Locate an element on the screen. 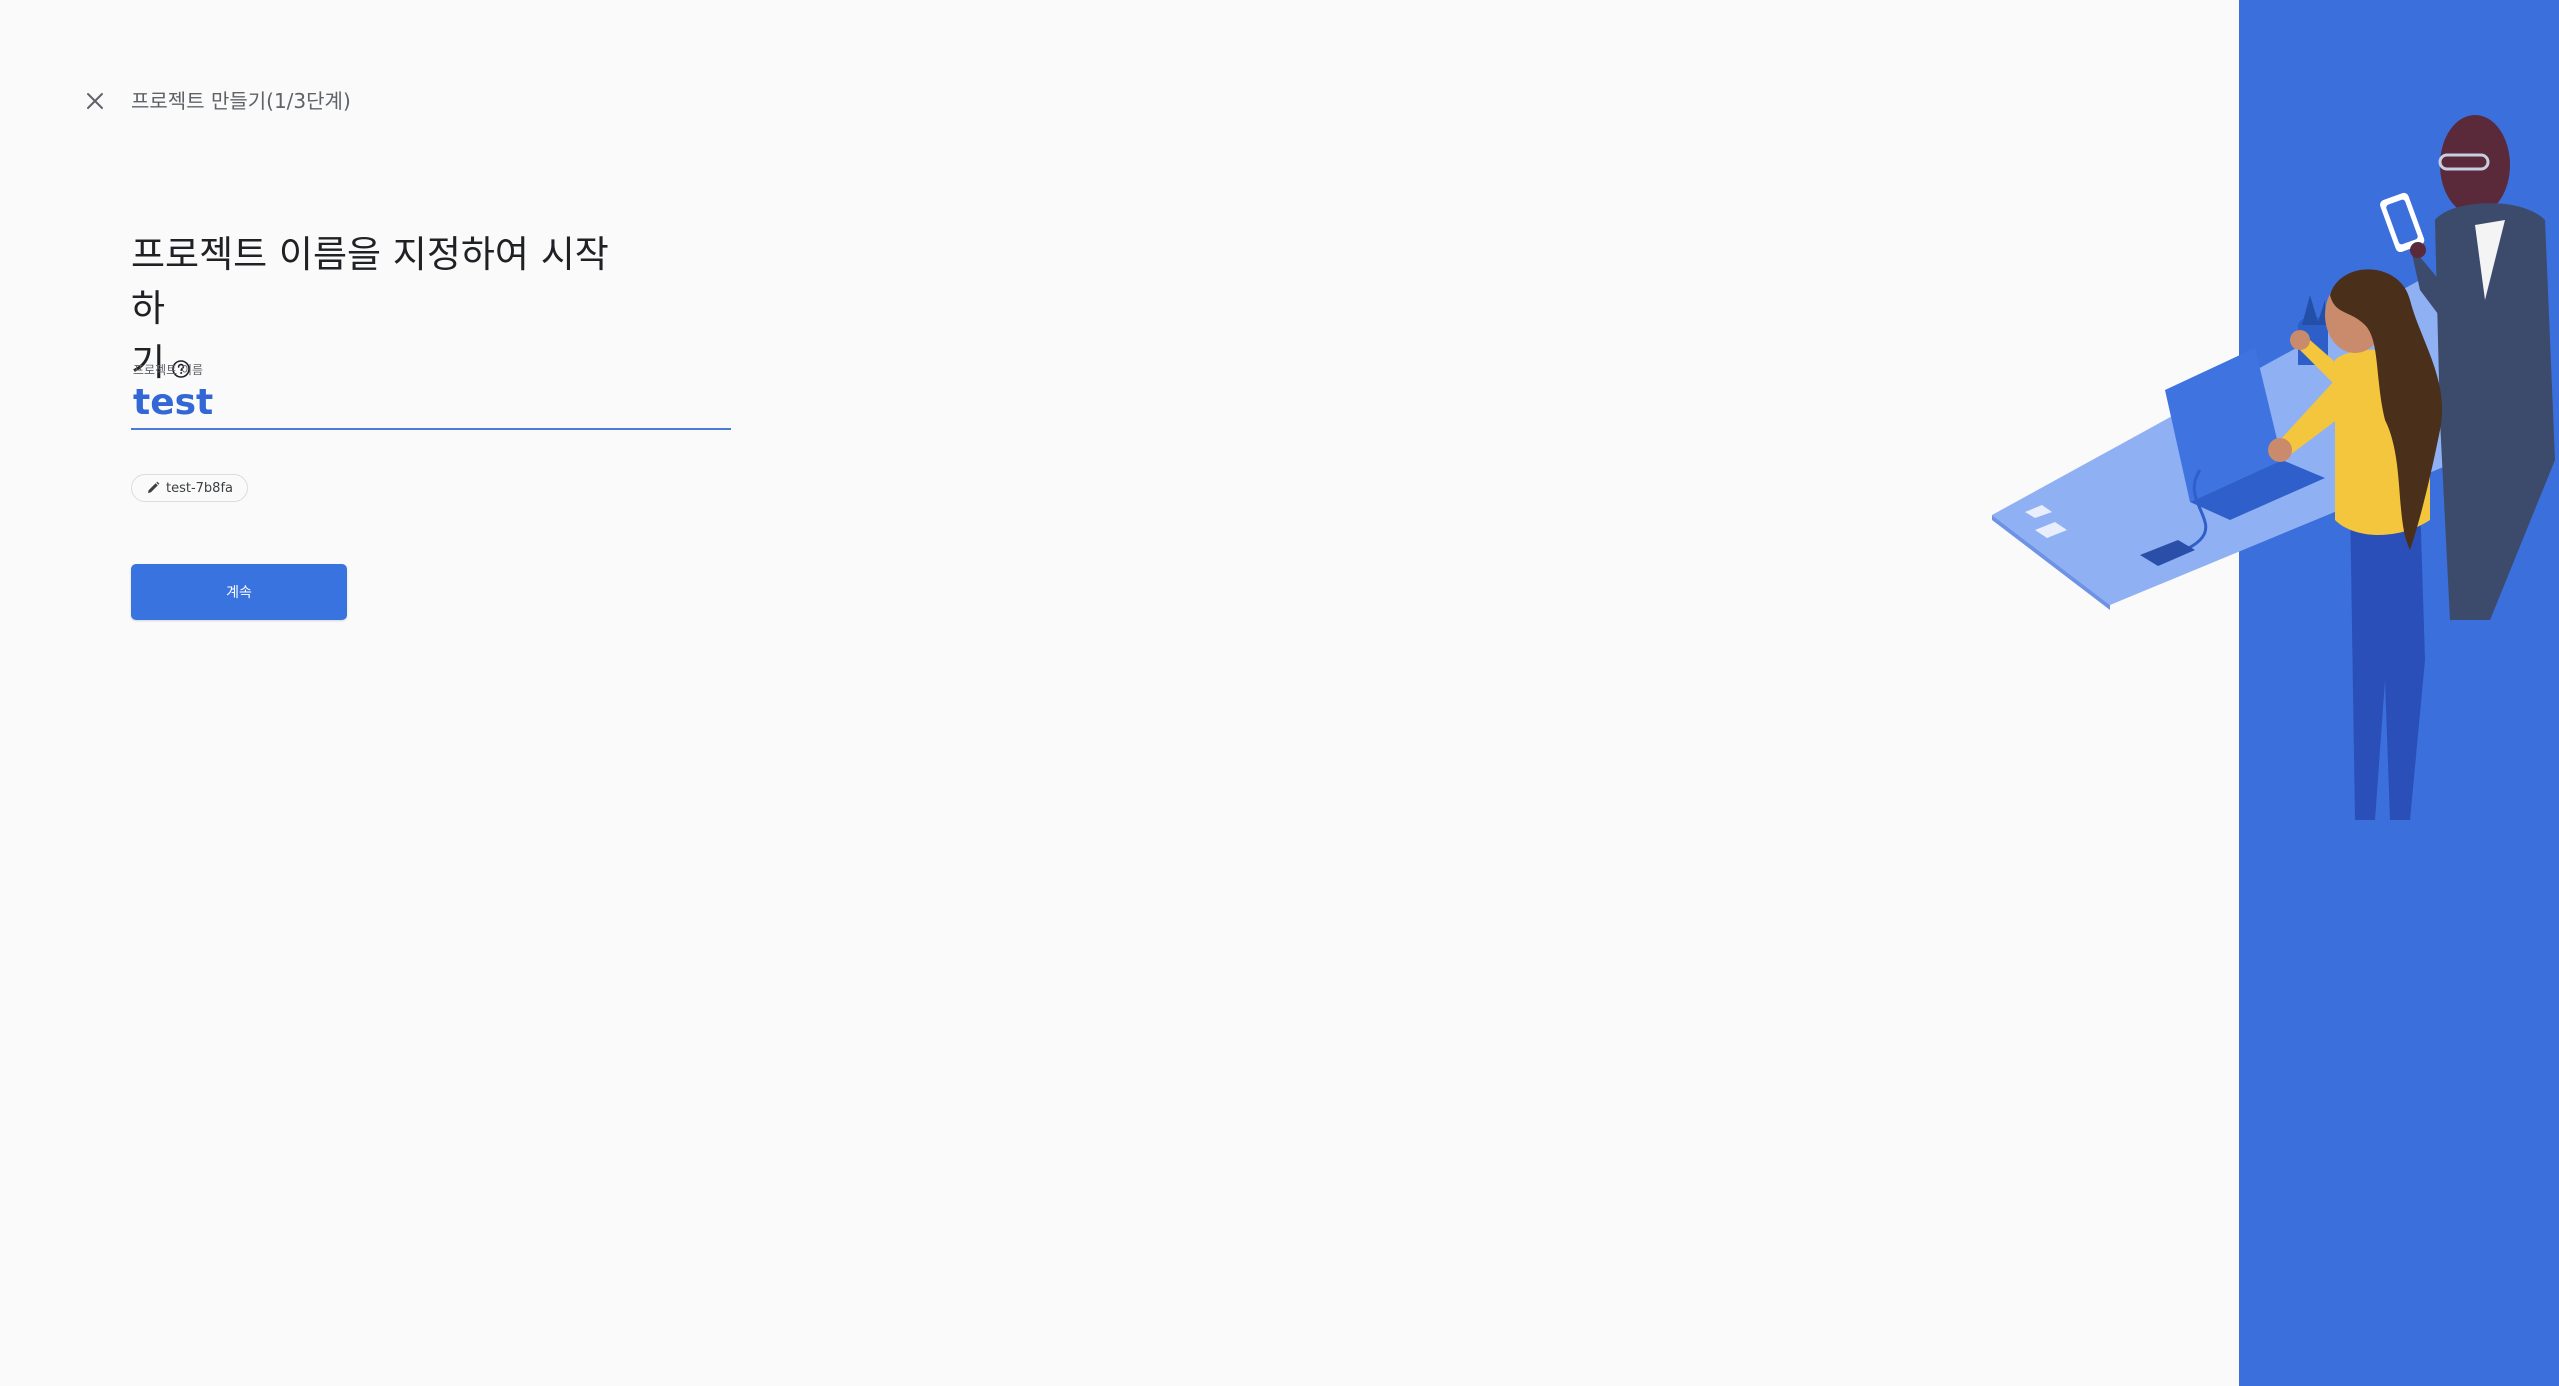 The height and width of the screenshot is (1386, 2559). header-title: 프로젝트 만들기(1/3단계) is located at coordinates (241, 101).